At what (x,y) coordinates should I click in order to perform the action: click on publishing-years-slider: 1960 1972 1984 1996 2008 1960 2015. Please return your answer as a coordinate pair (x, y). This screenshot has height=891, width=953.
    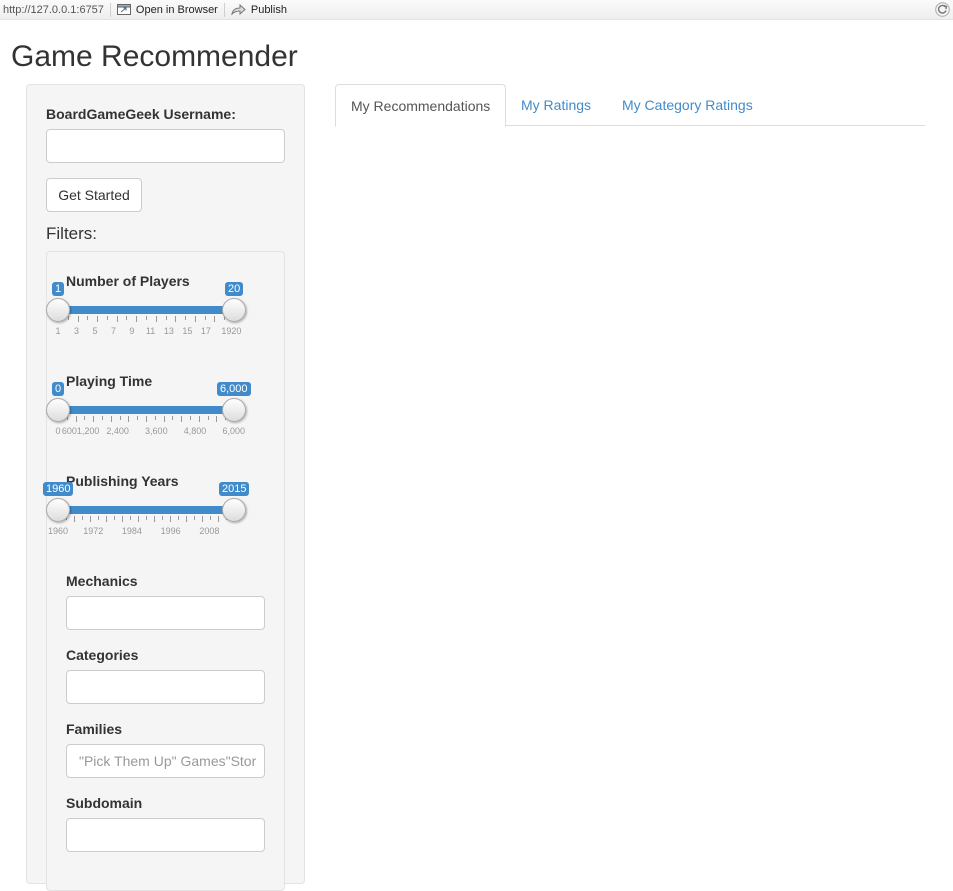
    Looking at the image, I should click on (164, 494).